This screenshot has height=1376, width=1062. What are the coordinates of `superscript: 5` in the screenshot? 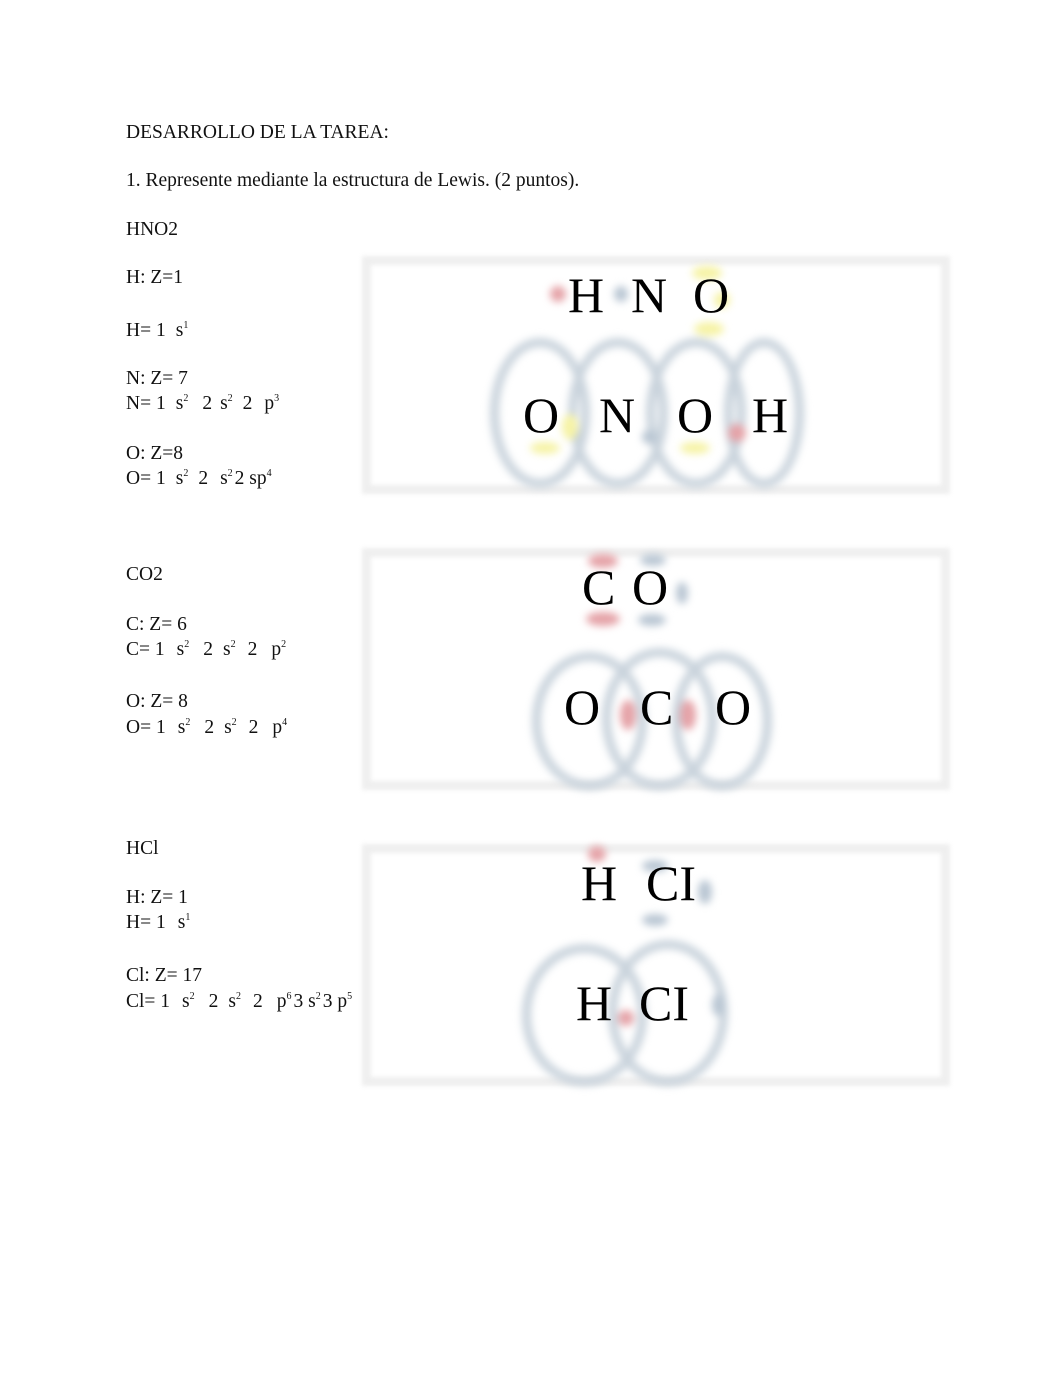 It's located at (350, 996).